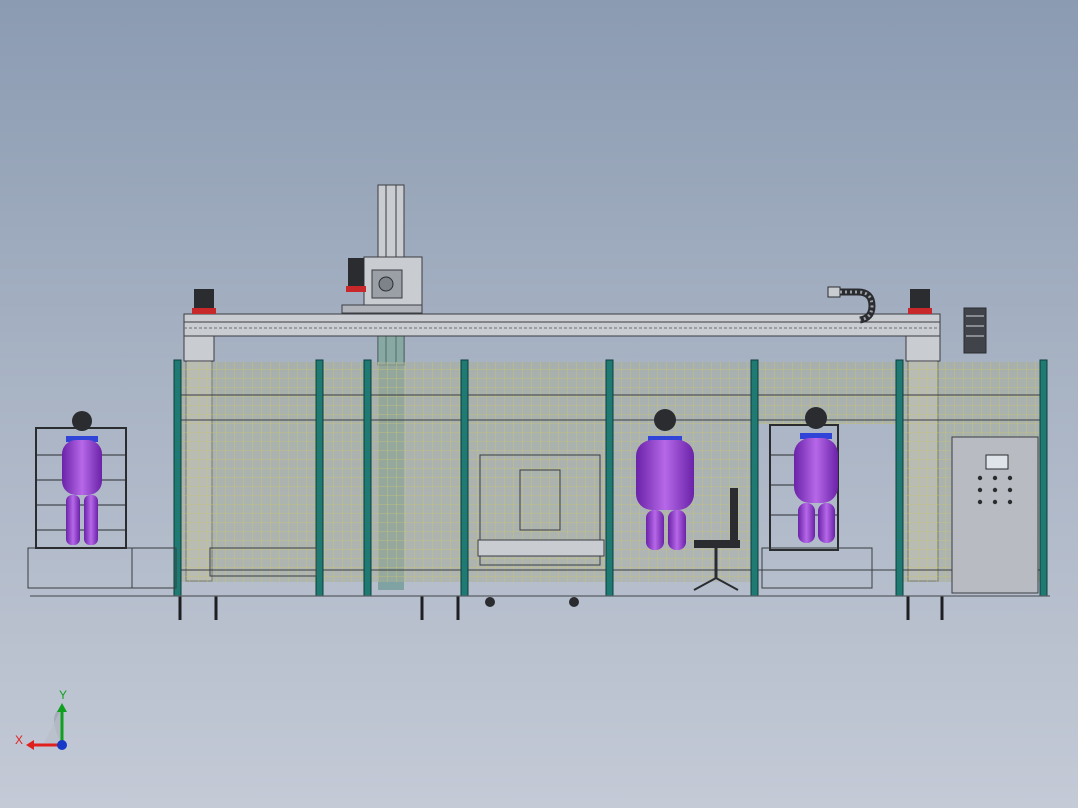 The width and height of the screenshot is (1078, 808). I want to click on support-feet, so click(561, 608).